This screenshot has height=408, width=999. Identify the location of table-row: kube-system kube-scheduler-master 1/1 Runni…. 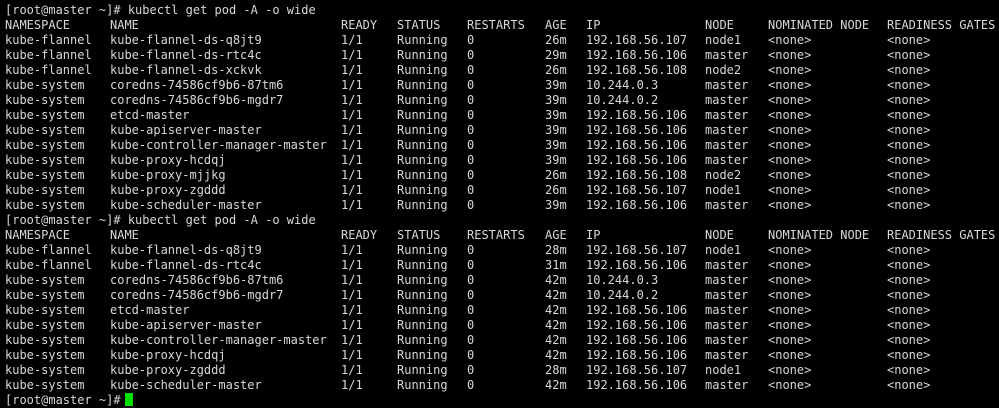
(499, 385).